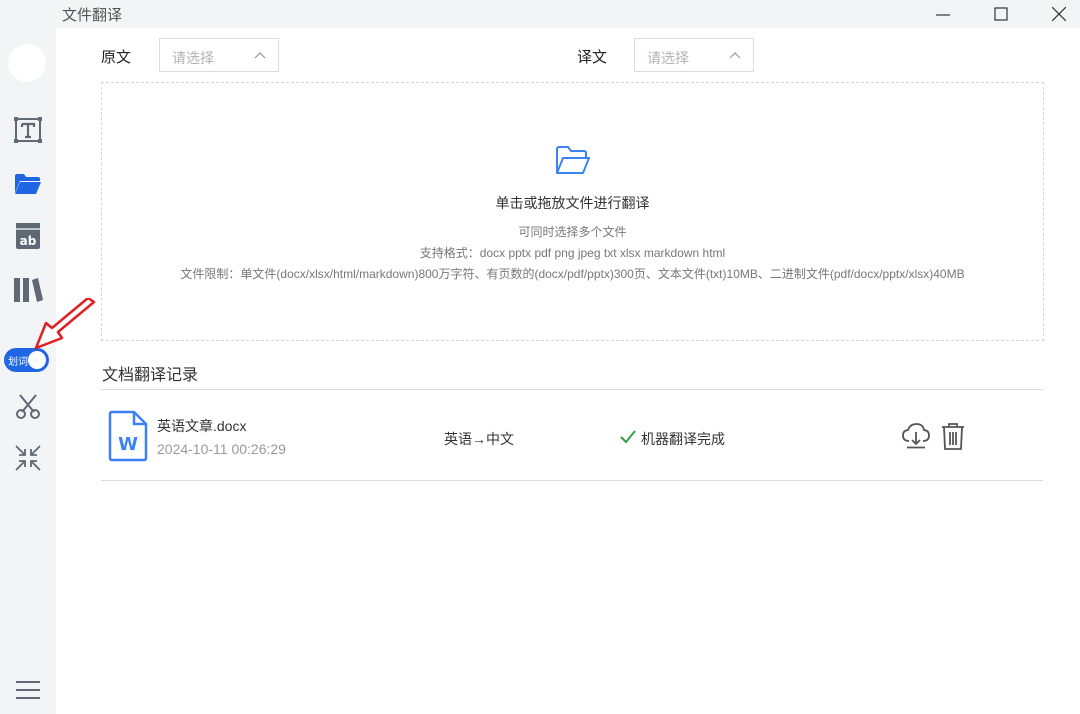  What do you see at coordinates (572, 232) in the screenshot?
I see `dropzone-multi-text: 可同时选择多个文件` at bounding box center [572, 232].